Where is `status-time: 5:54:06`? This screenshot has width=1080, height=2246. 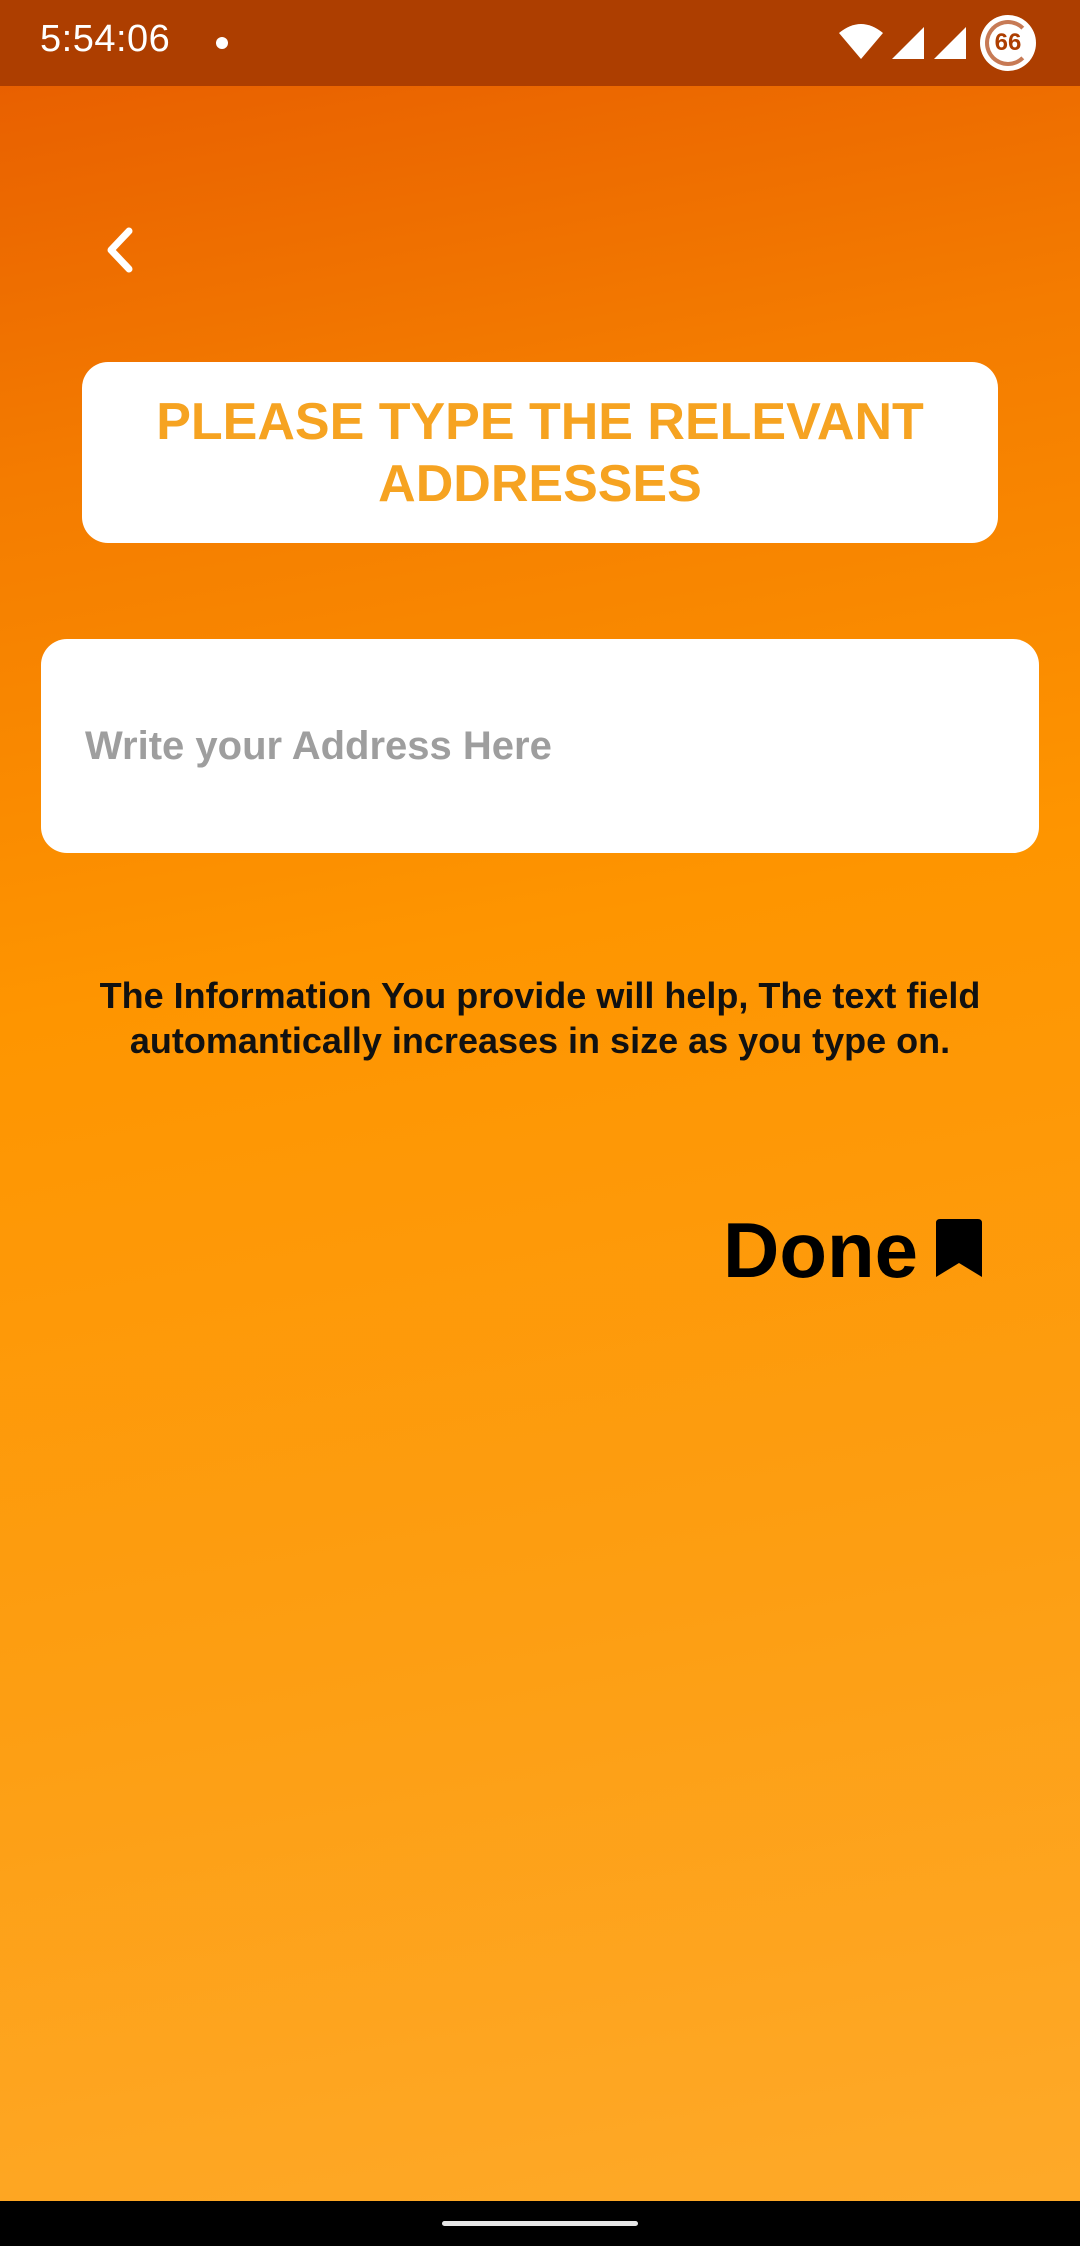 status-time: 5:54:06 is located at coordinates (105, 39).